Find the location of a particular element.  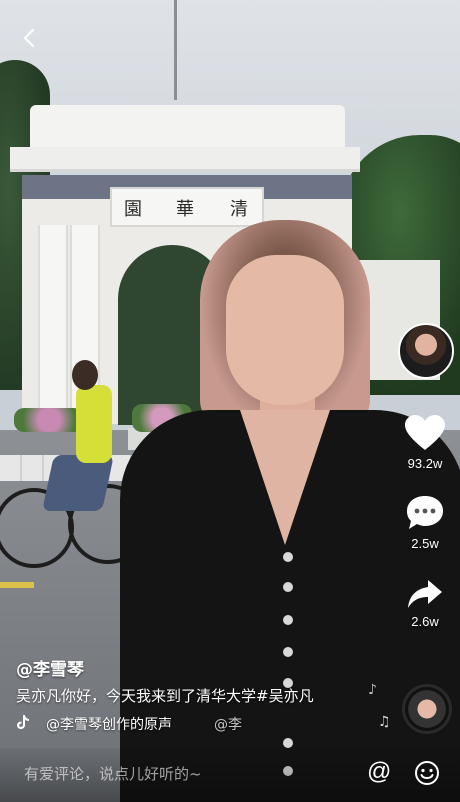

gate-plaque: 清 華 園 is located at coordinates (187, 207).